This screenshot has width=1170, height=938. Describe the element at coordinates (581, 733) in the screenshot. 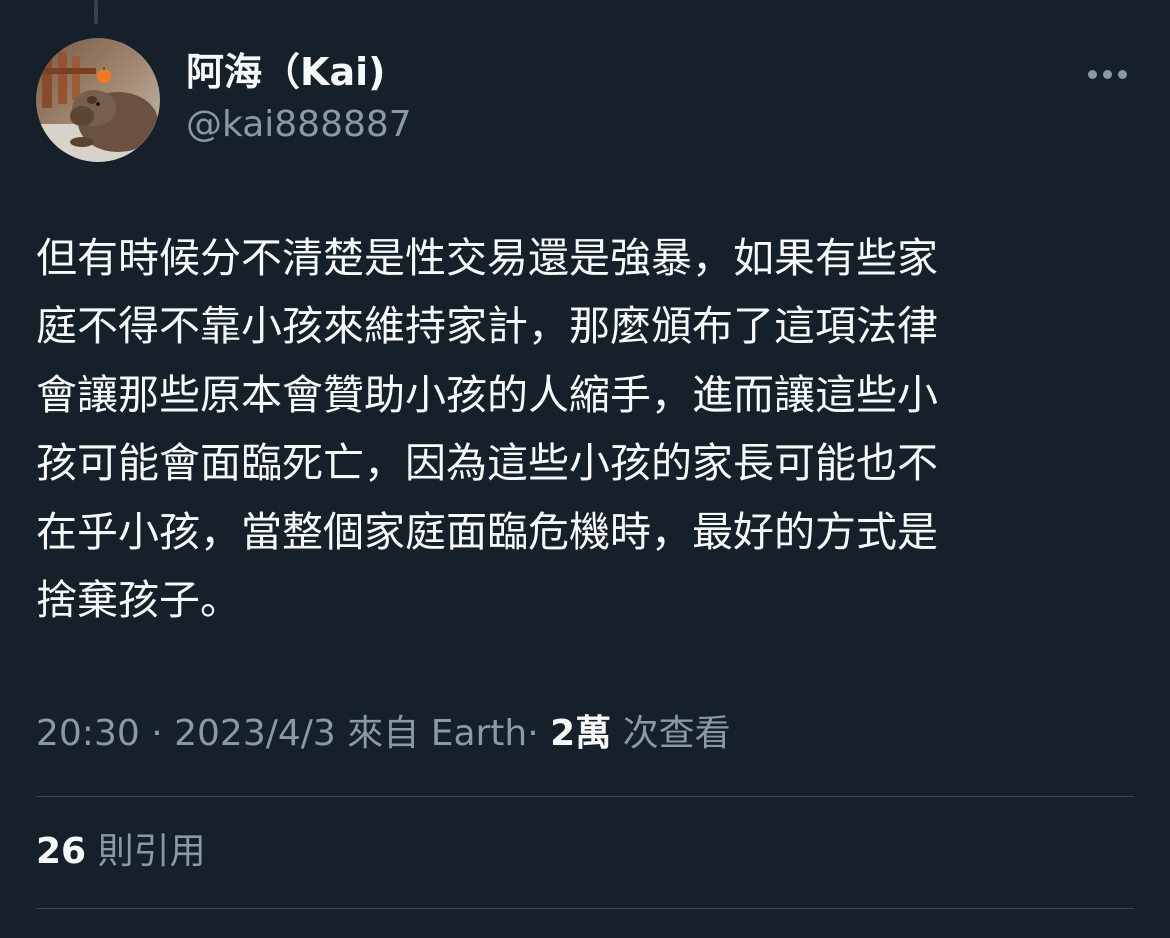

I see `views-count: 2萬` at that location.